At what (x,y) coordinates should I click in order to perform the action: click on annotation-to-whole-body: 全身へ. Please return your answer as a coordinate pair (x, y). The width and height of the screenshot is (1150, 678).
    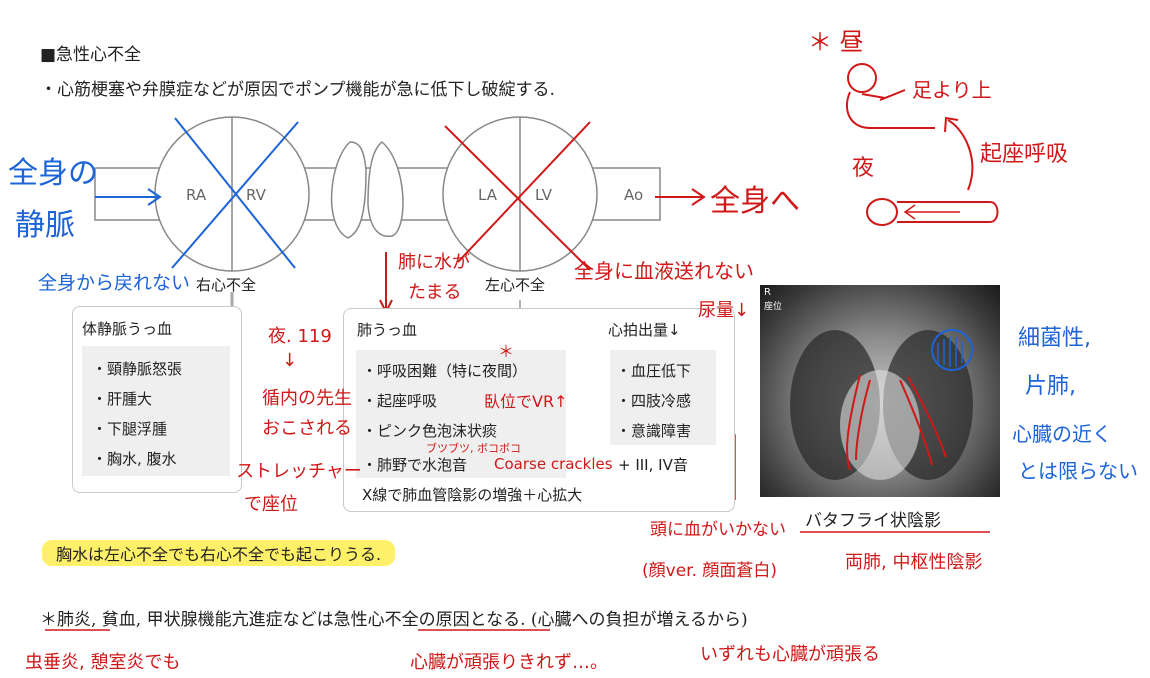
    Looking at the image, I should click on (755, 201).